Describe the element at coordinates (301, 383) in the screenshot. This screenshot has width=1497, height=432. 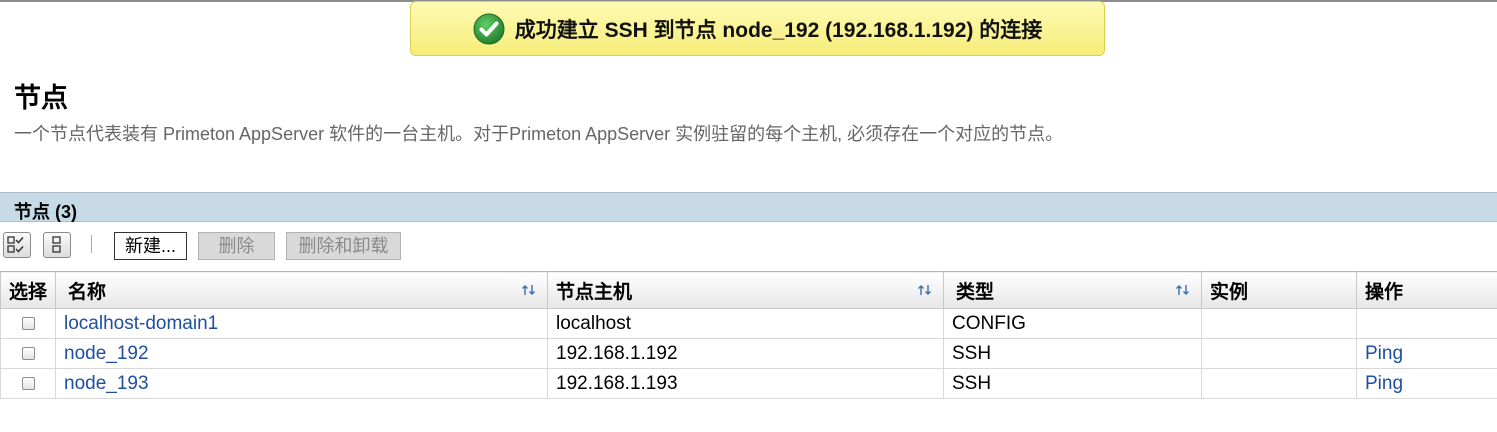
I see `node-name-cell: node_193` at that location.